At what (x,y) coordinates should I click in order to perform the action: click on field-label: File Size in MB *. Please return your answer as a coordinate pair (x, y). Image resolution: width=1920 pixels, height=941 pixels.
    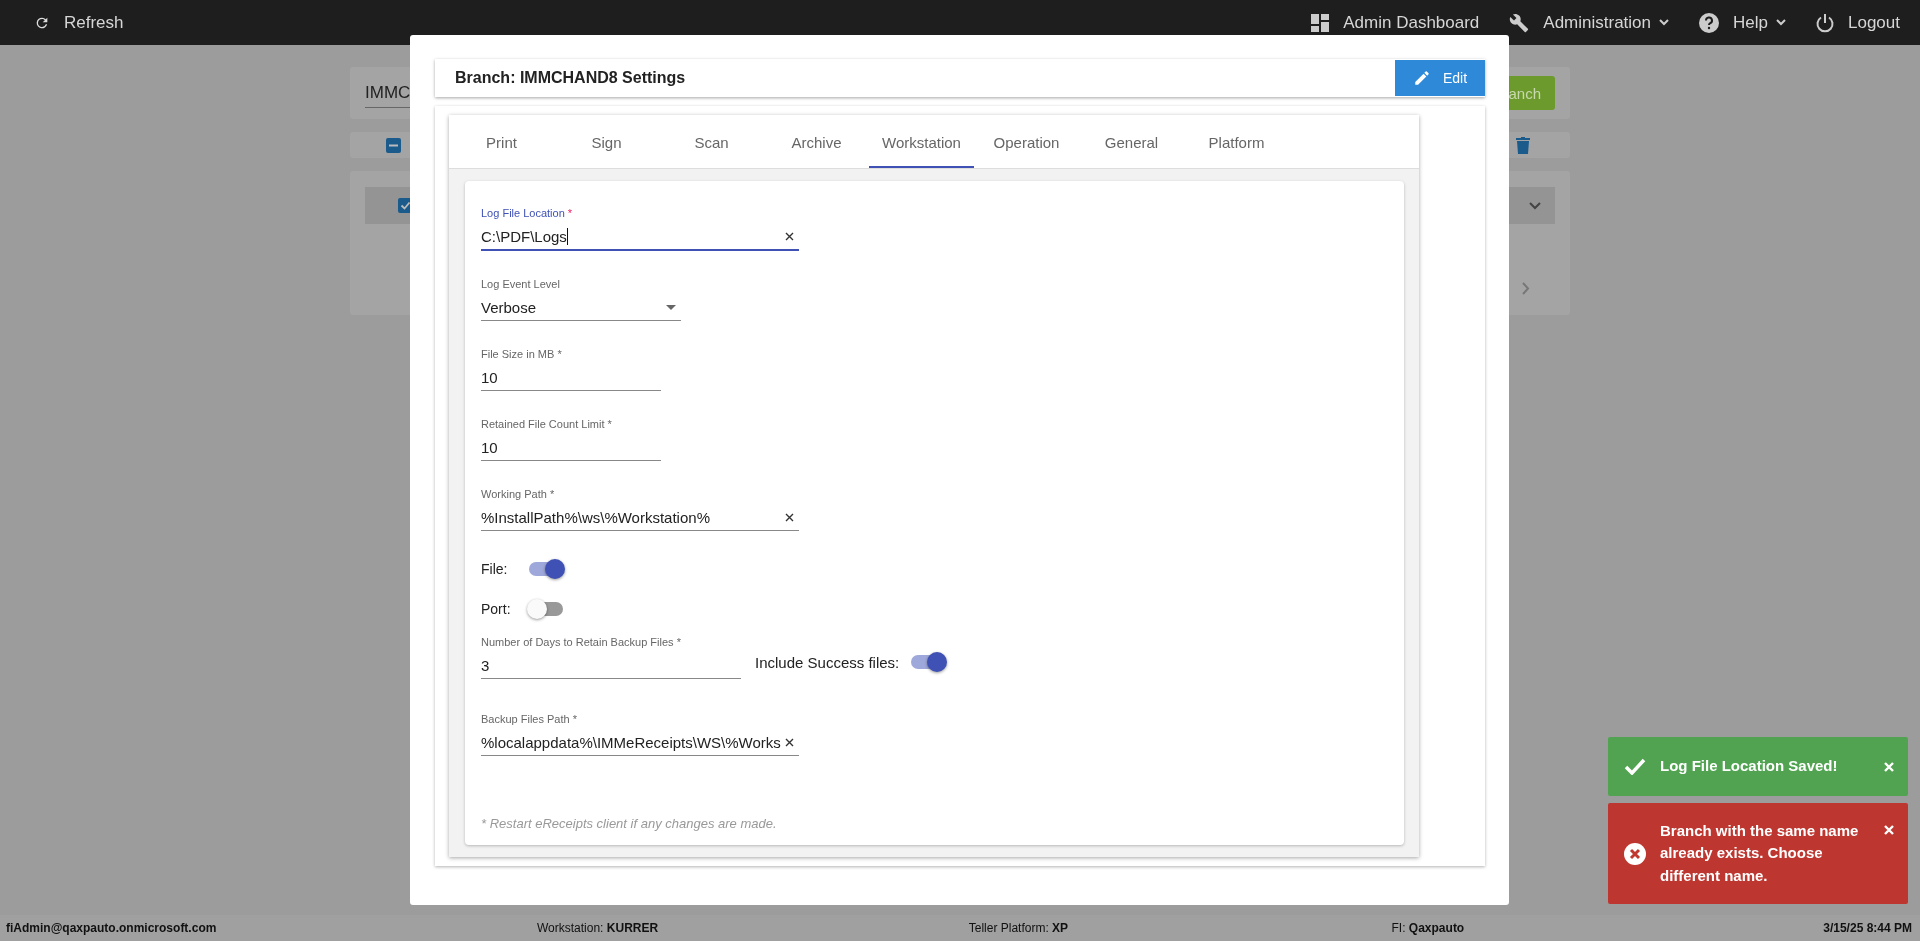
    Looking at the image, I should click on (522, 354).